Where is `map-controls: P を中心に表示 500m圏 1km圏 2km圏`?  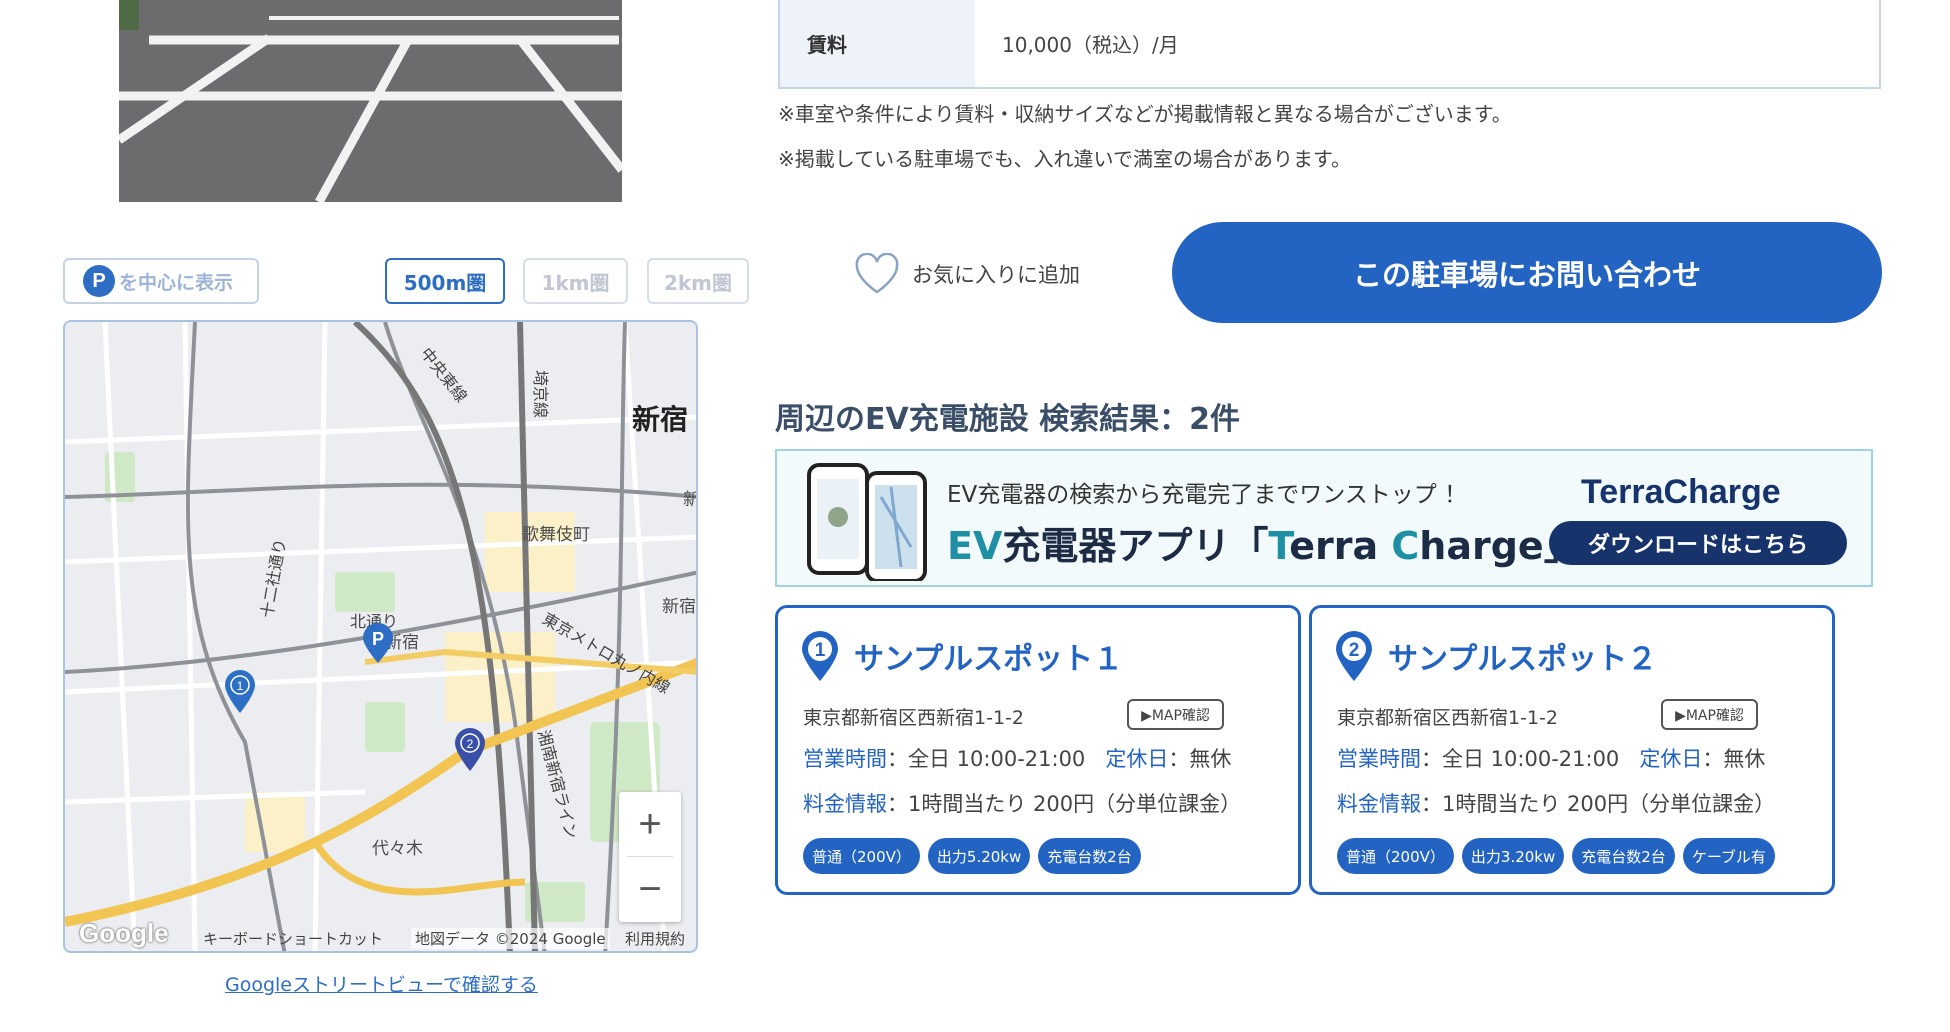
map-controls: P を中心に表示 500m圏 1km圏 2km圏 is located at coordinates (406, 281).